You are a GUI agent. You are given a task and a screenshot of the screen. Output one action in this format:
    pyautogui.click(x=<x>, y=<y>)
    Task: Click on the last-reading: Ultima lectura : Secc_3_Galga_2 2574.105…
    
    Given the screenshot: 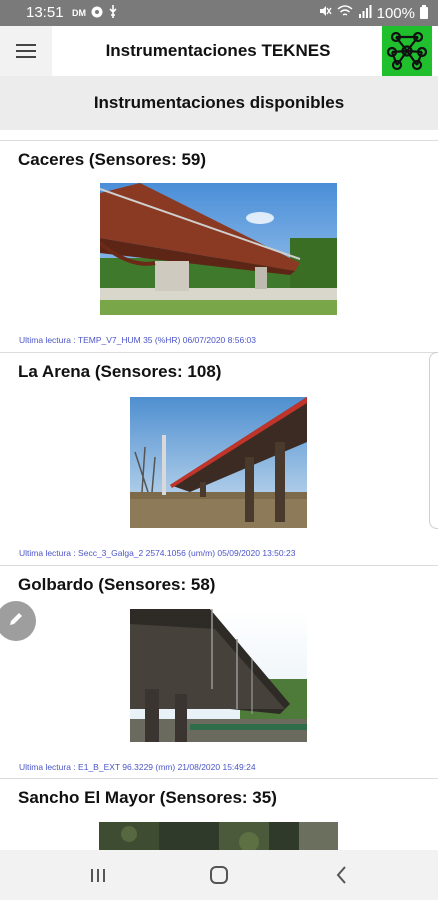 What is the action you would take?
    pyautogui.click(x=157, y=553)
    